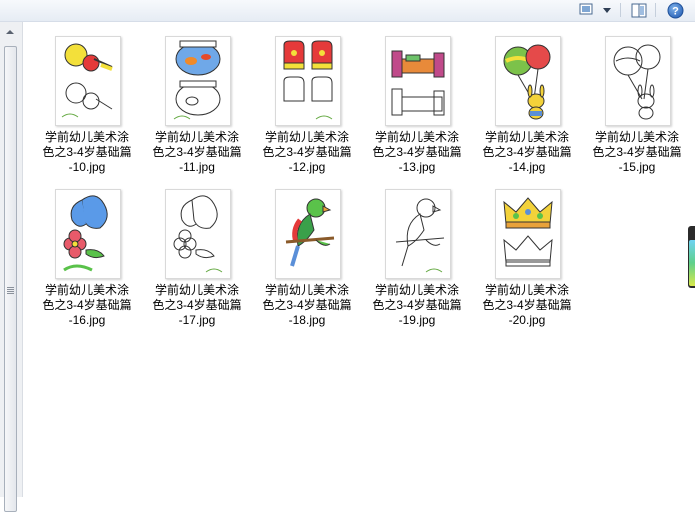 The image size is (695, 512). What do you see at coordinates (308, 234) in the screenshot?
I see `thumbnail-parrot-colored` at bounding box center [308, 234].